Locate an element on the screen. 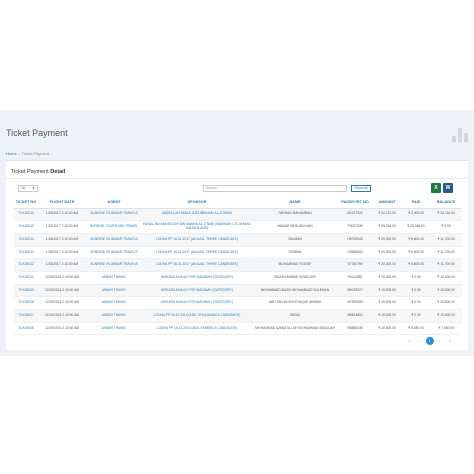 The image size is (474, 474). column-header: NAME is located at coordinates (295, 202).